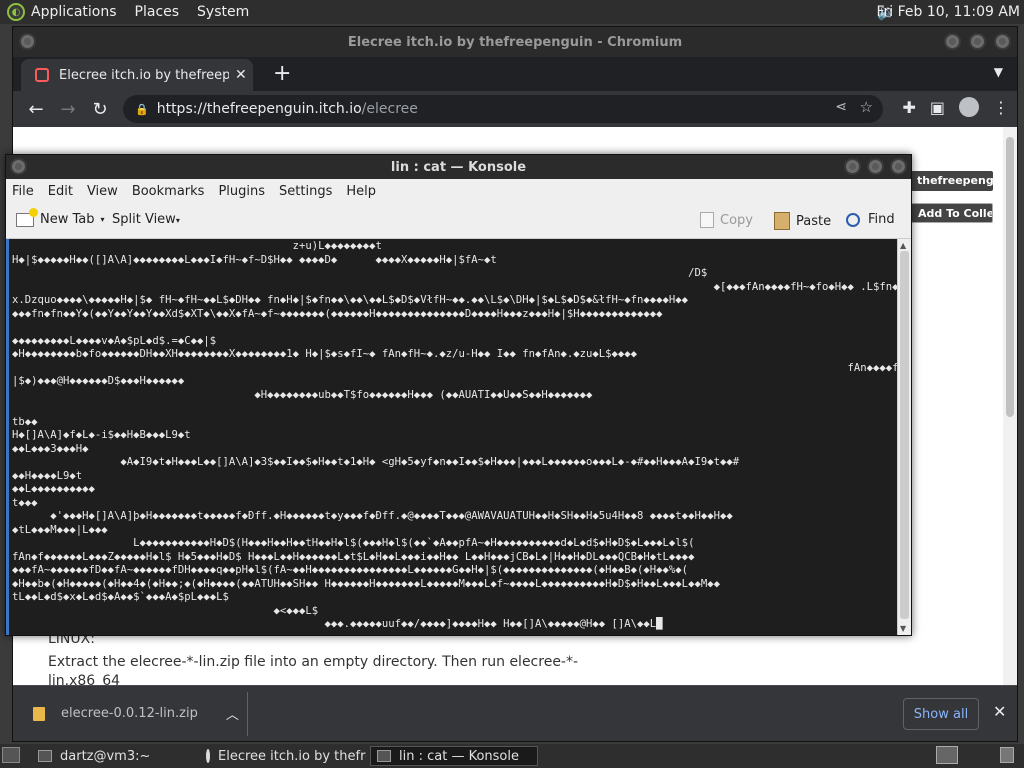 This screenshot has width=1024, height=768. I want to click on forward-arrow-icon: →, so click(68, 109).